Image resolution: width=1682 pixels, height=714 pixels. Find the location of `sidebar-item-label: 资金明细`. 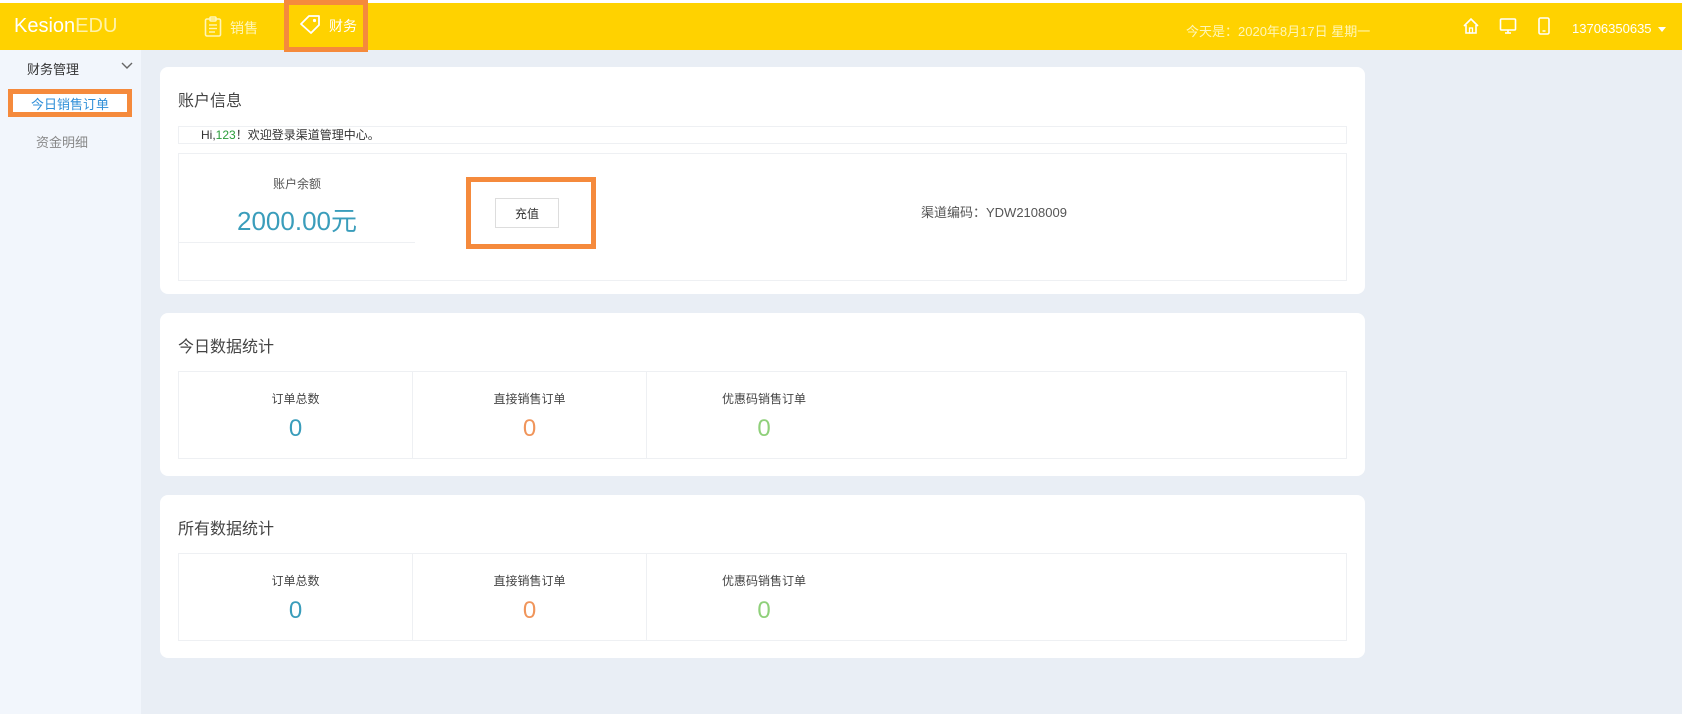

sidebar-item-label: 资金明细 is located at coordinates (62, 142).